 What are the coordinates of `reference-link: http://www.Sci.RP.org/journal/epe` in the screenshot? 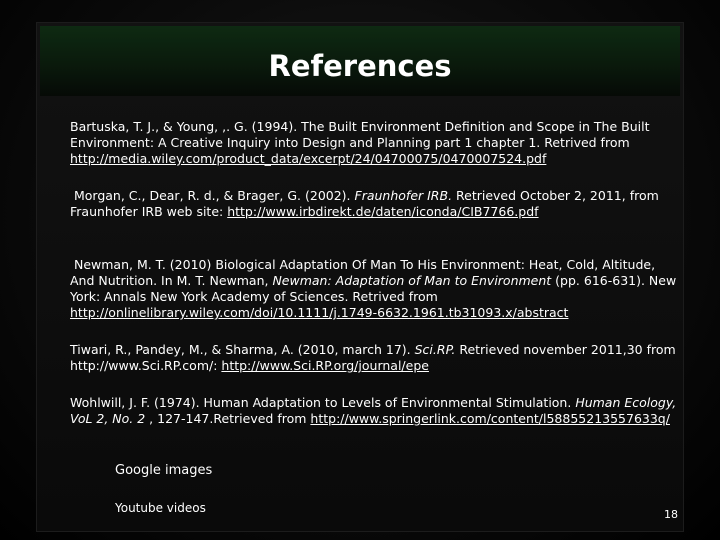 It's located at (325, 365).